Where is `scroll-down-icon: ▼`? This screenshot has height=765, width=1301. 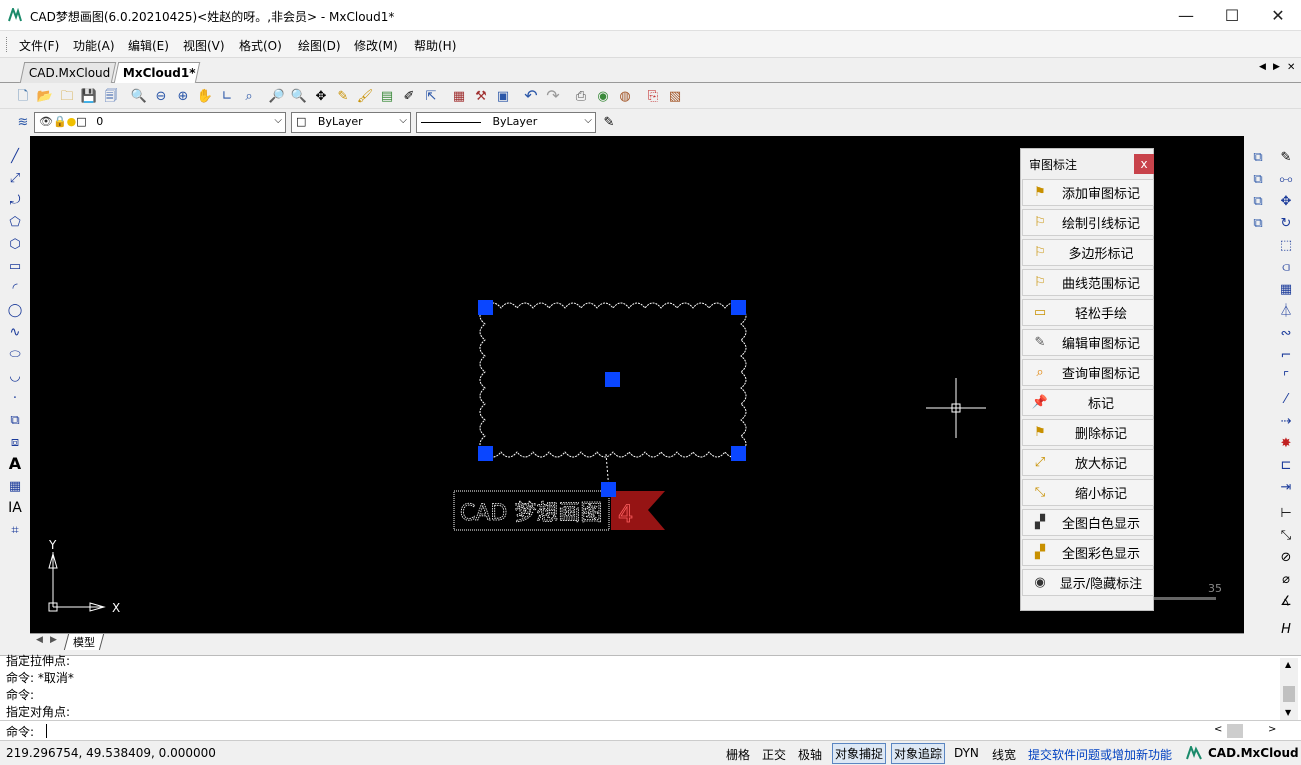
scroll-down-icon: ▼ is located at coordinates (1288, 712).